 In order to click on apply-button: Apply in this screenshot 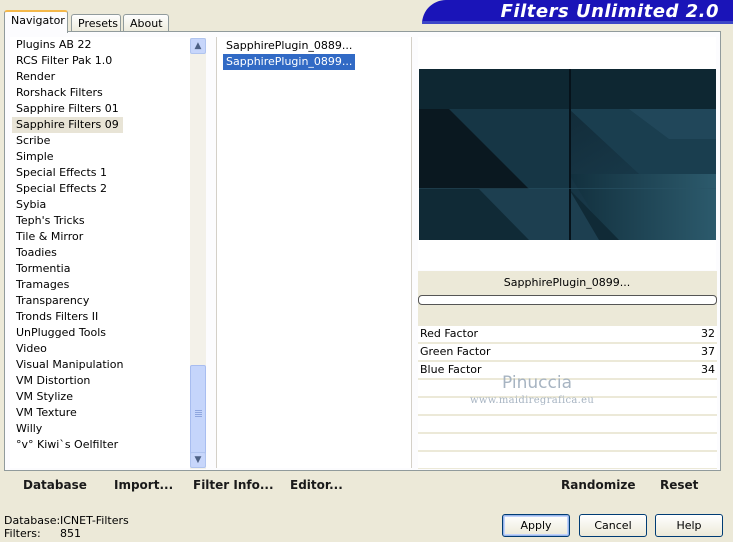, I will do `click(536, 525)`.